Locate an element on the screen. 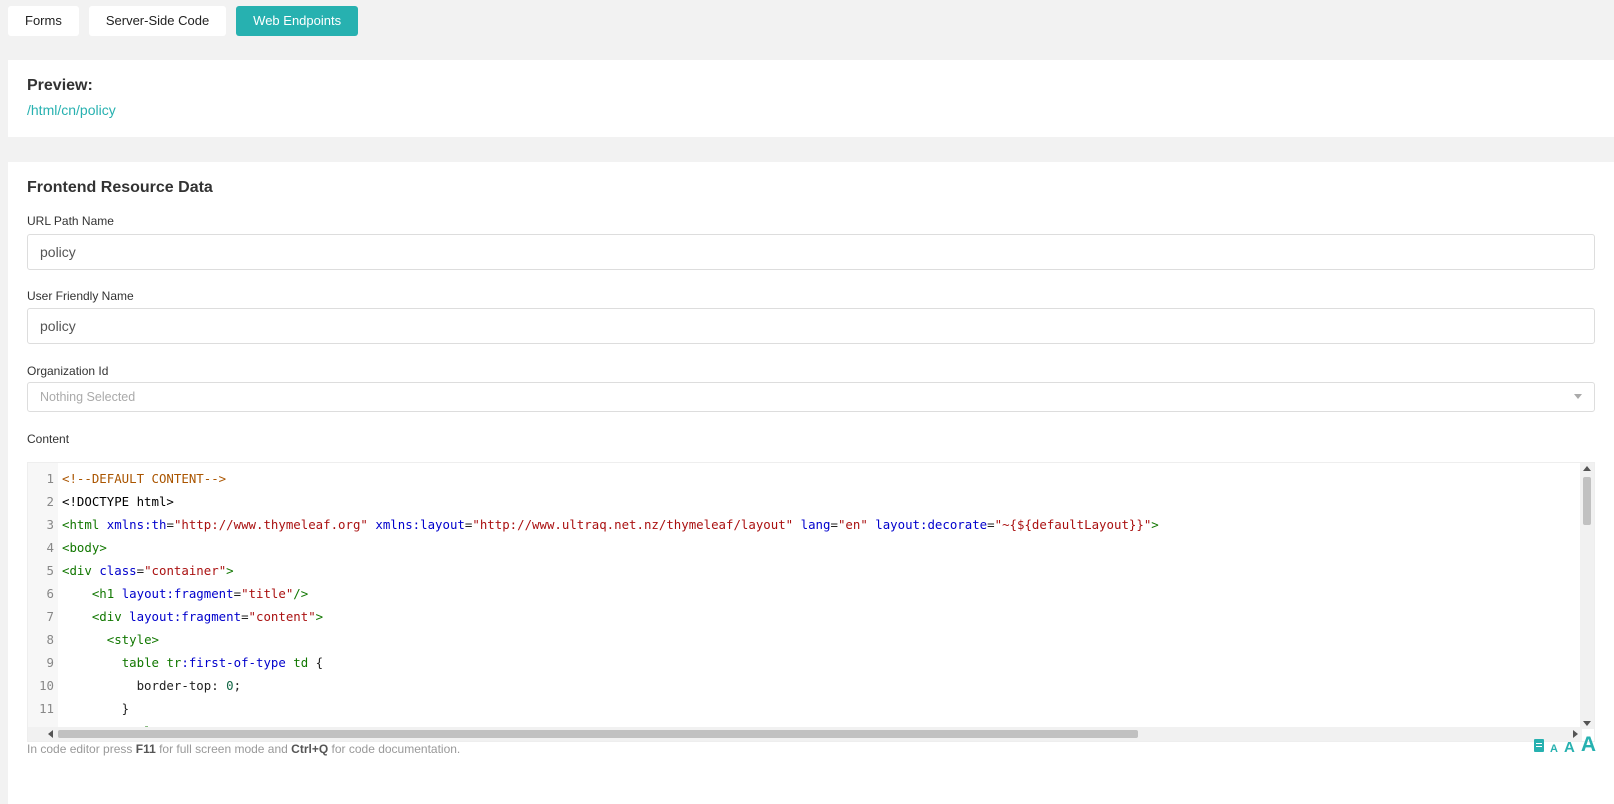 Image resolution: width=1614 pixels, height=804 pixels. hint-middle: for full screen mode and is located at coordinates (223, 749).